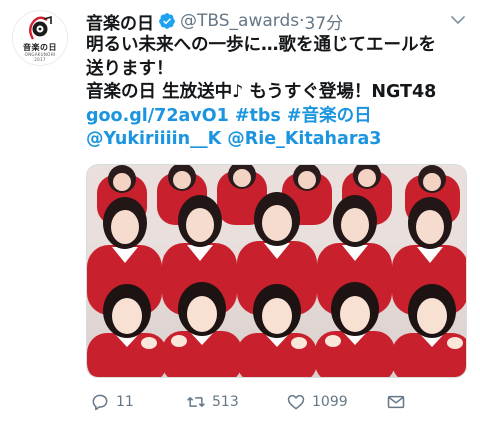 The image size is (480, 423). Describe the element at coordinates (125, 402) in the screenshot. I see `reply-count: 11` at that location.